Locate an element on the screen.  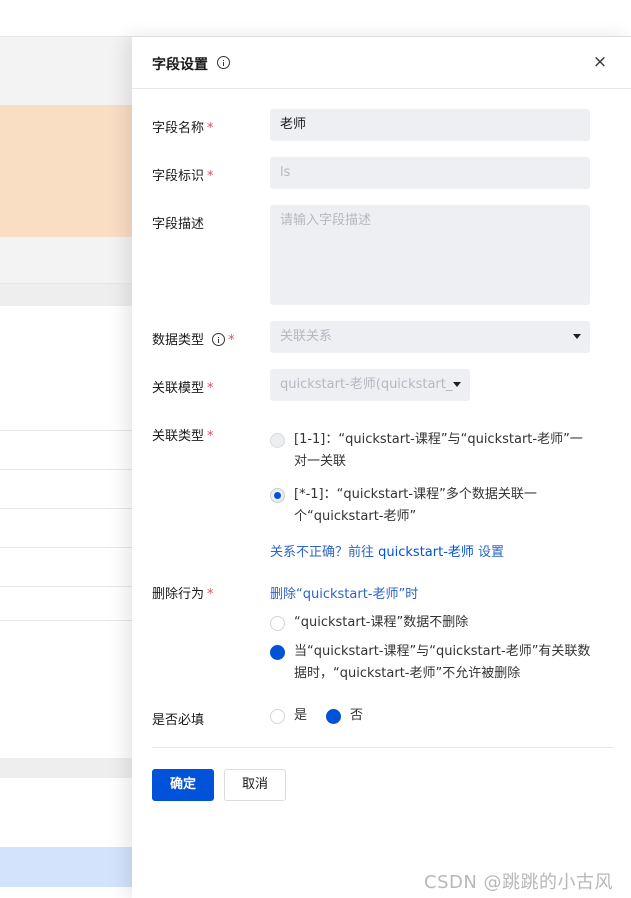
relation-type-label: 关联类型 * is located at coordinates (183, 434).